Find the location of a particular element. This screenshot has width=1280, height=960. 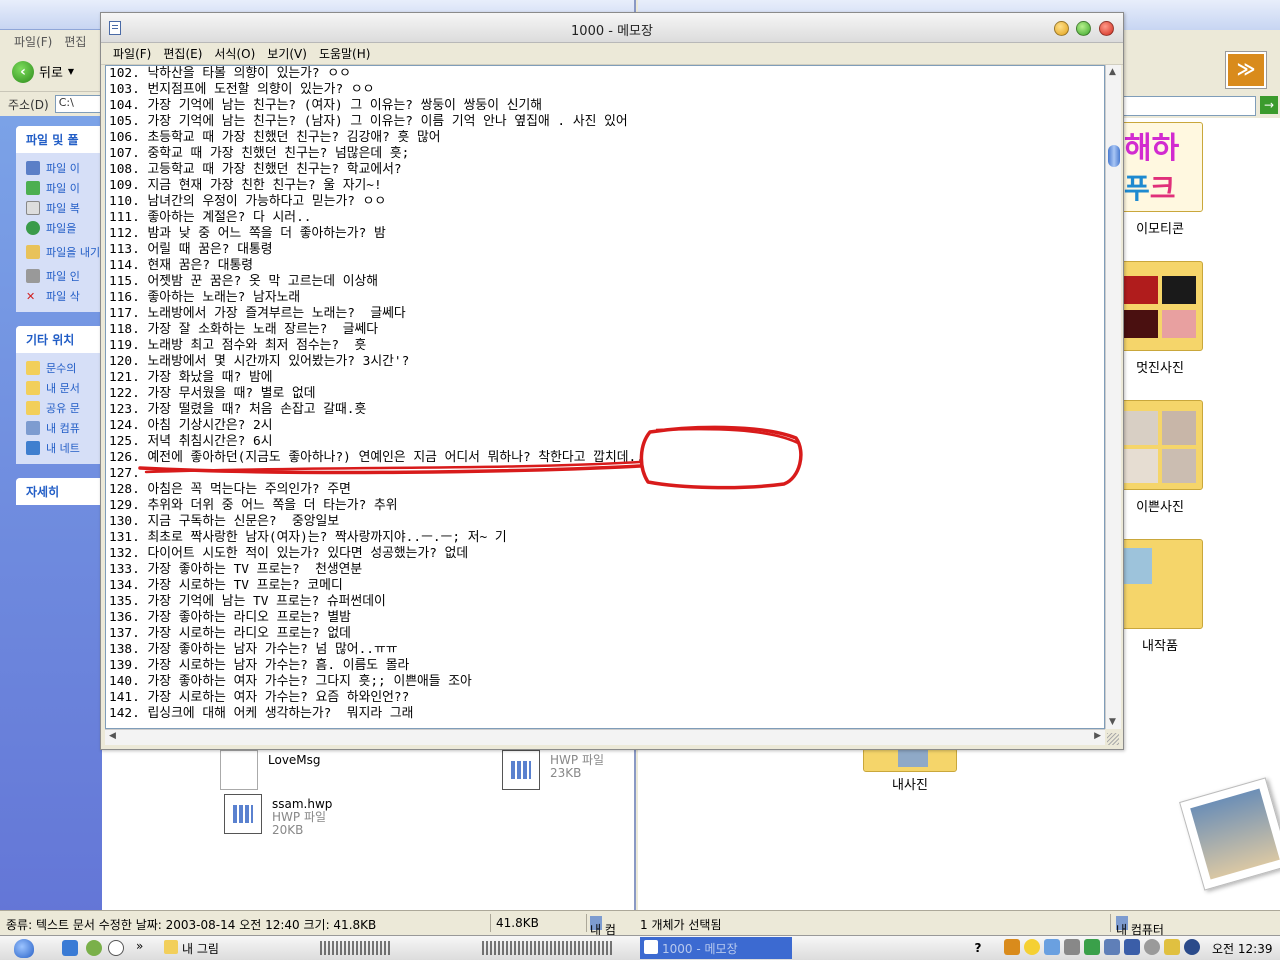

delete-icon: ✕ is located at coordinates (31, 296).